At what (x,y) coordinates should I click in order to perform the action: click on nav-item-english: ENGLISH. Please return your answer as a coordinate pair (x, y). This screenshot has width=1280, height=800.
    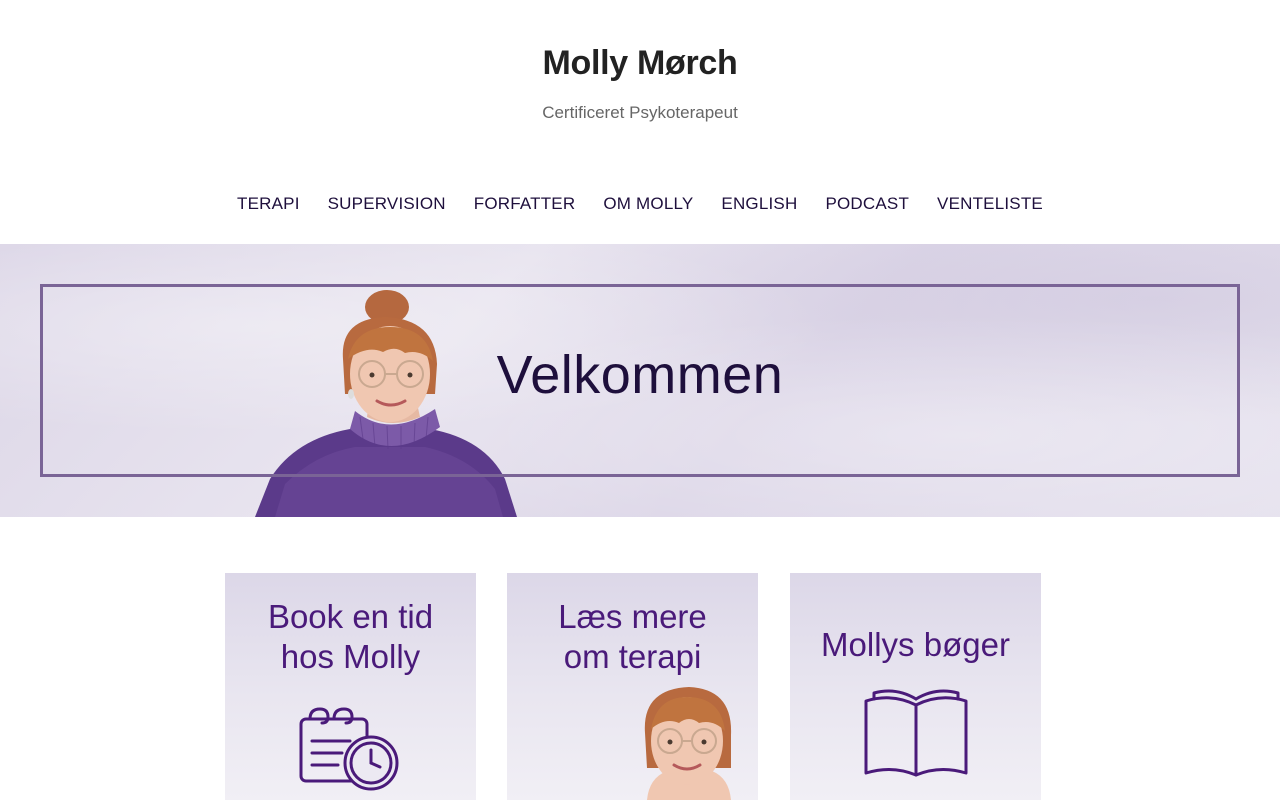
    Looking at the image, I should click on (759, 206).